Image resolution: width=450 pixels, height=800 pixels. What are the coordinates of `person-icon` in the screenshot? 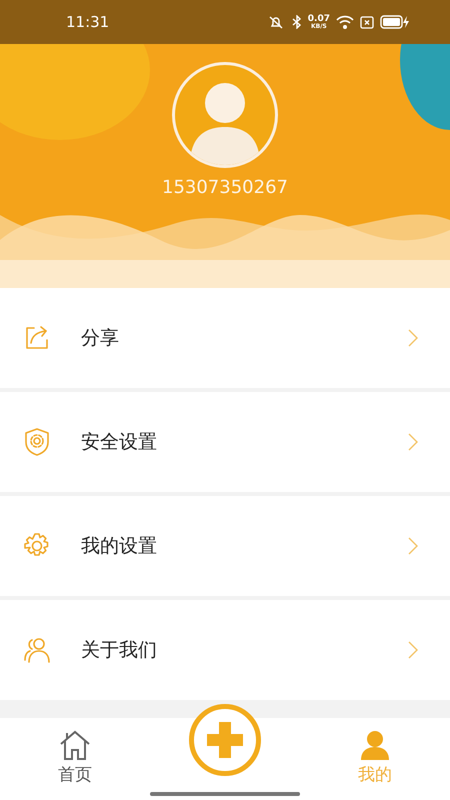 It's located at (375, 745).